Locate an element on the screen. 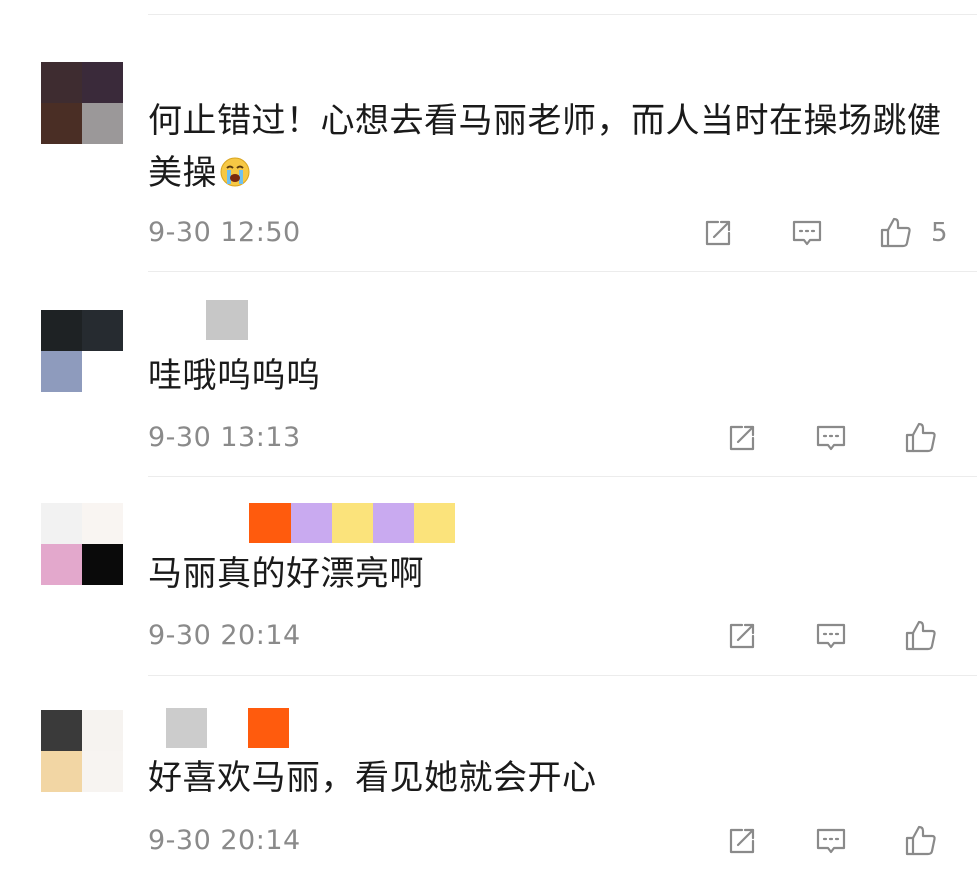 The height and width of the screenshot is (876, 977). comment-text: 好喜欢马丽，看见她就会开心 is located at coordinates (372, 778).